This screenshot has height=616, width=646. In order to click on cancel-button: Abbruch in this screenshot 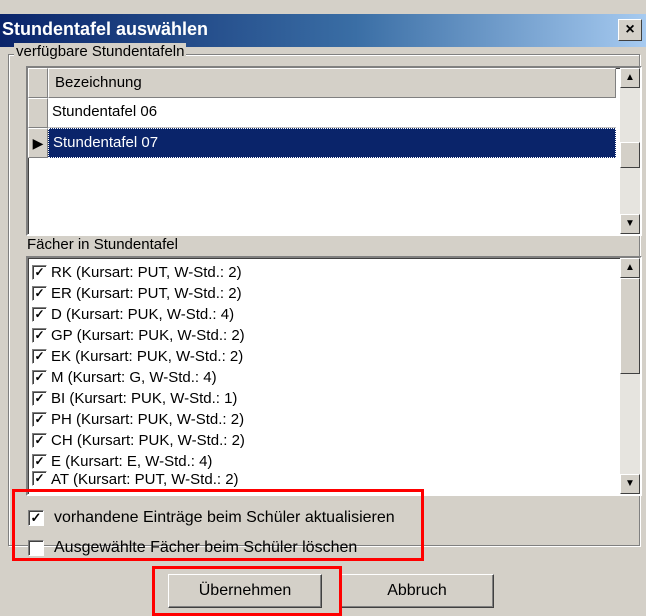, I will do `click(417, 591)`.